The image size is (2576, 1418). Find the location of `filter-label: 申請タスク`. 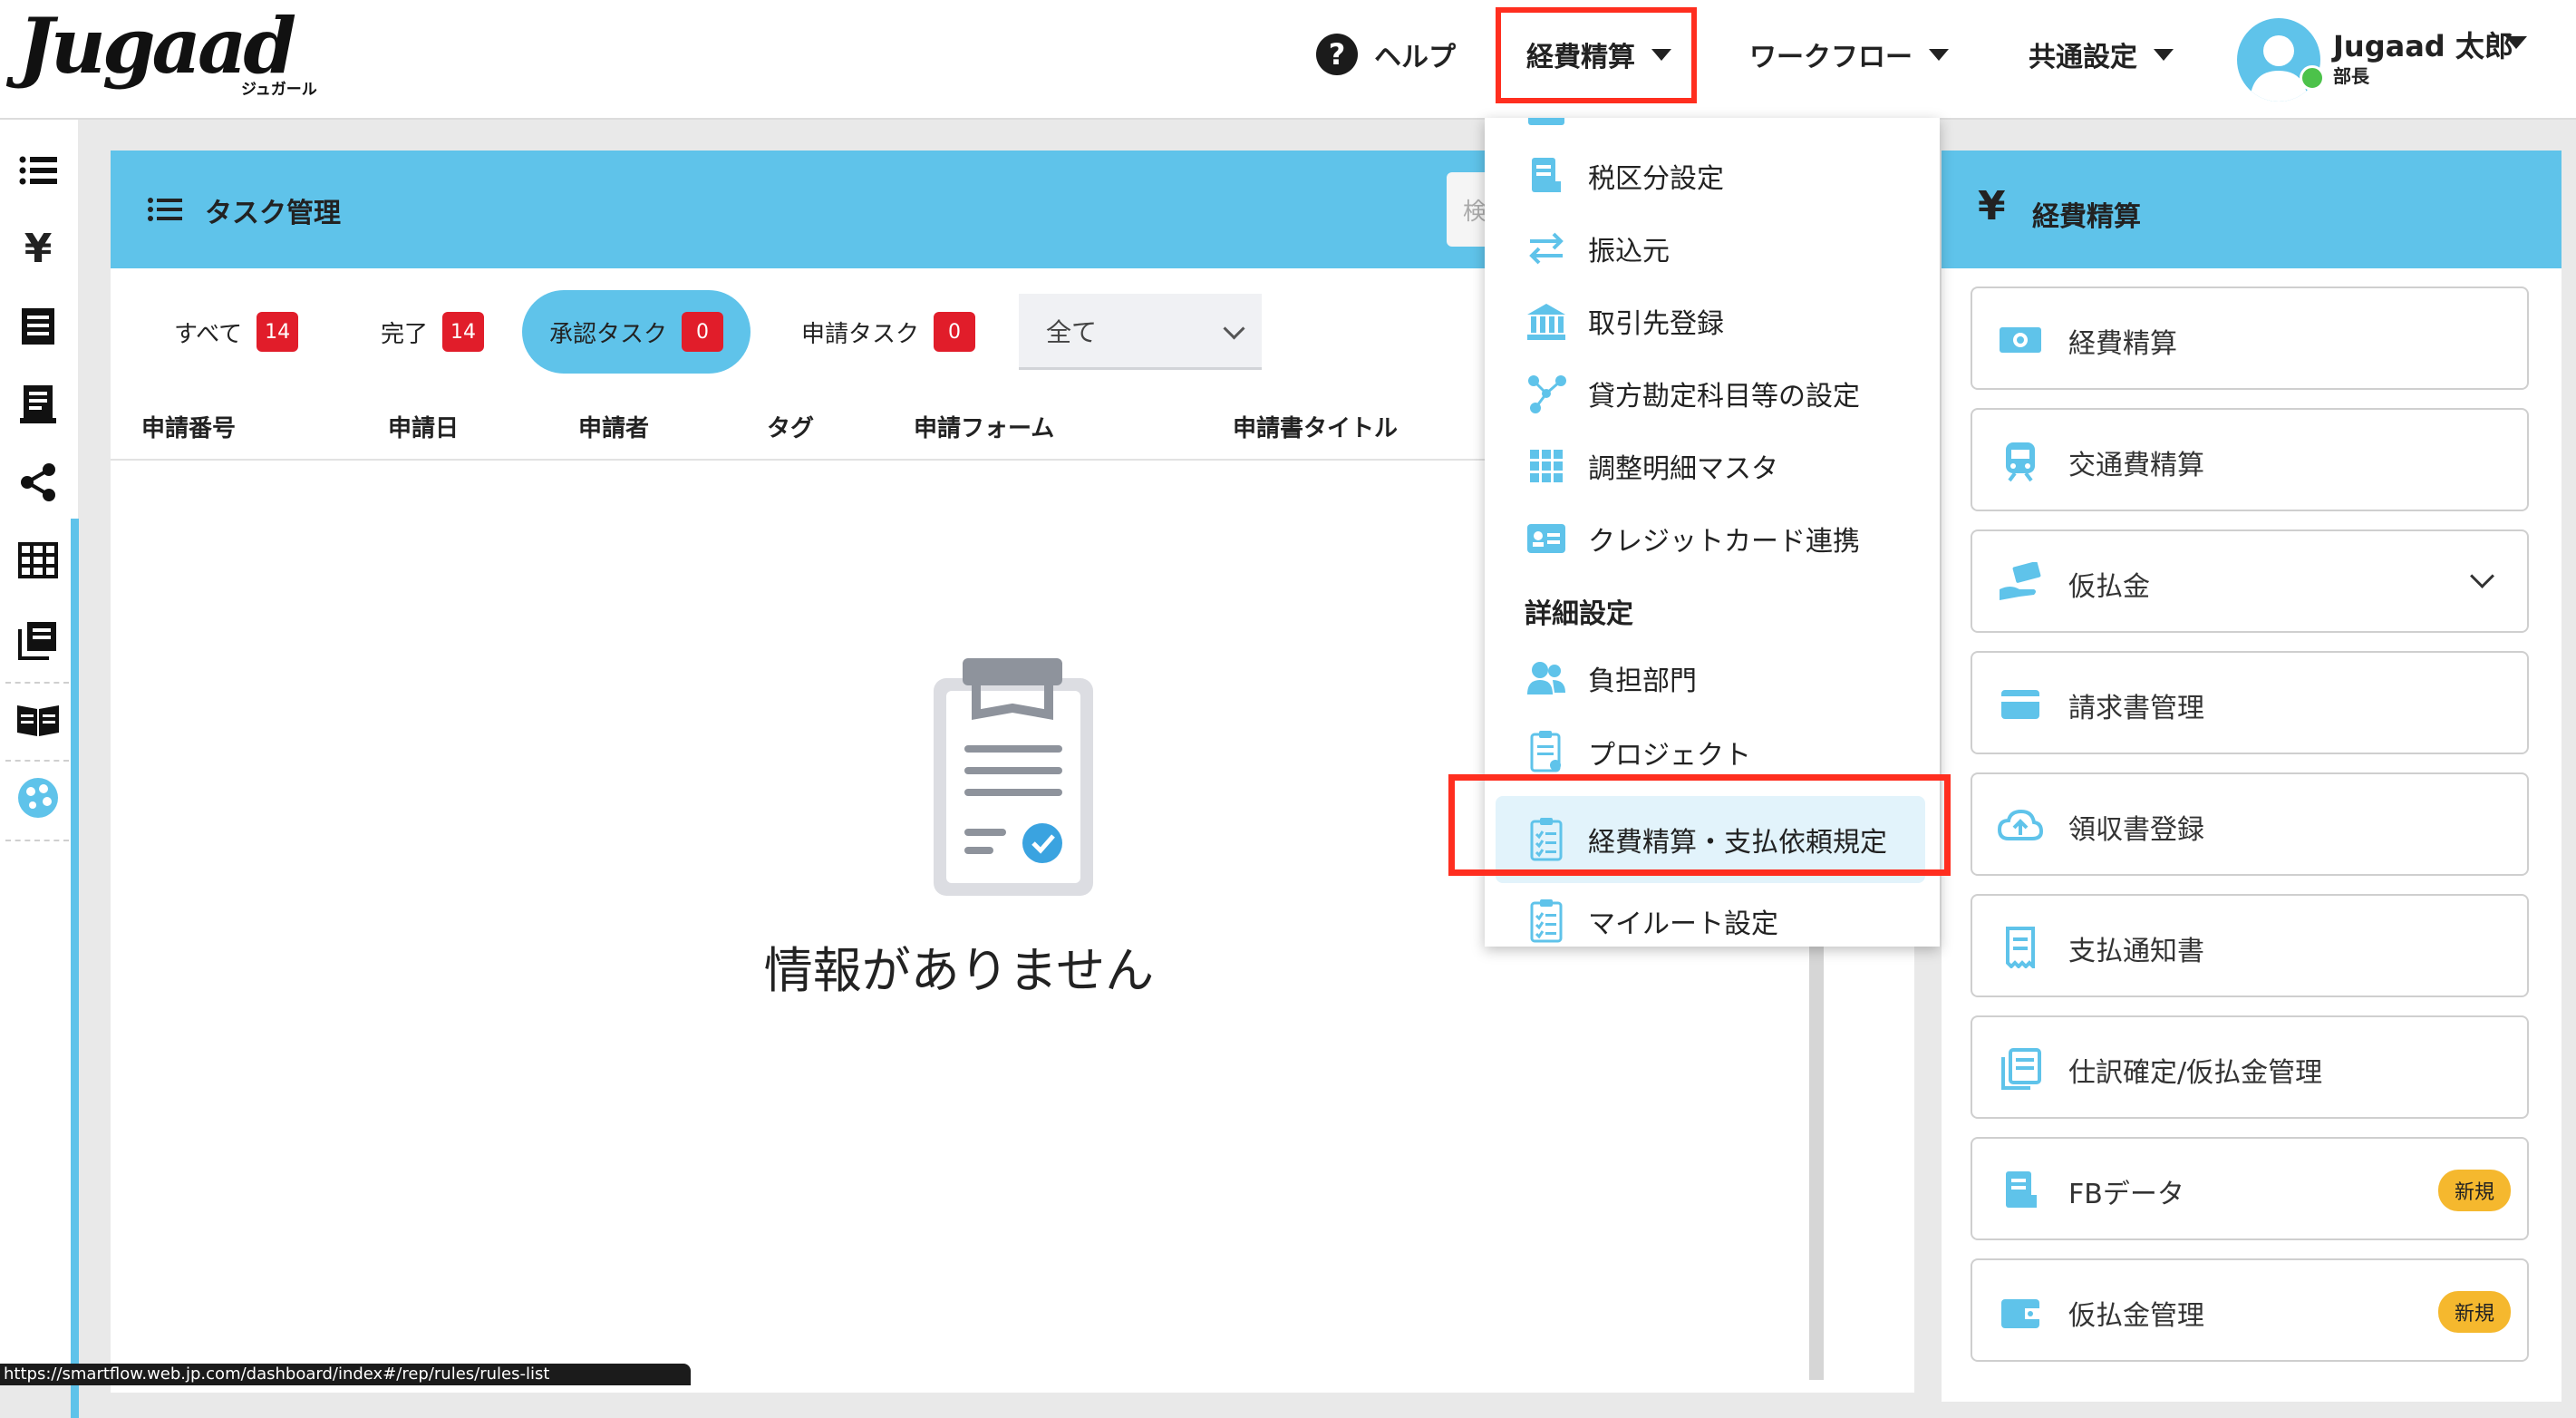

filter-label: 申請タスク is located at coordinates (860, 334).